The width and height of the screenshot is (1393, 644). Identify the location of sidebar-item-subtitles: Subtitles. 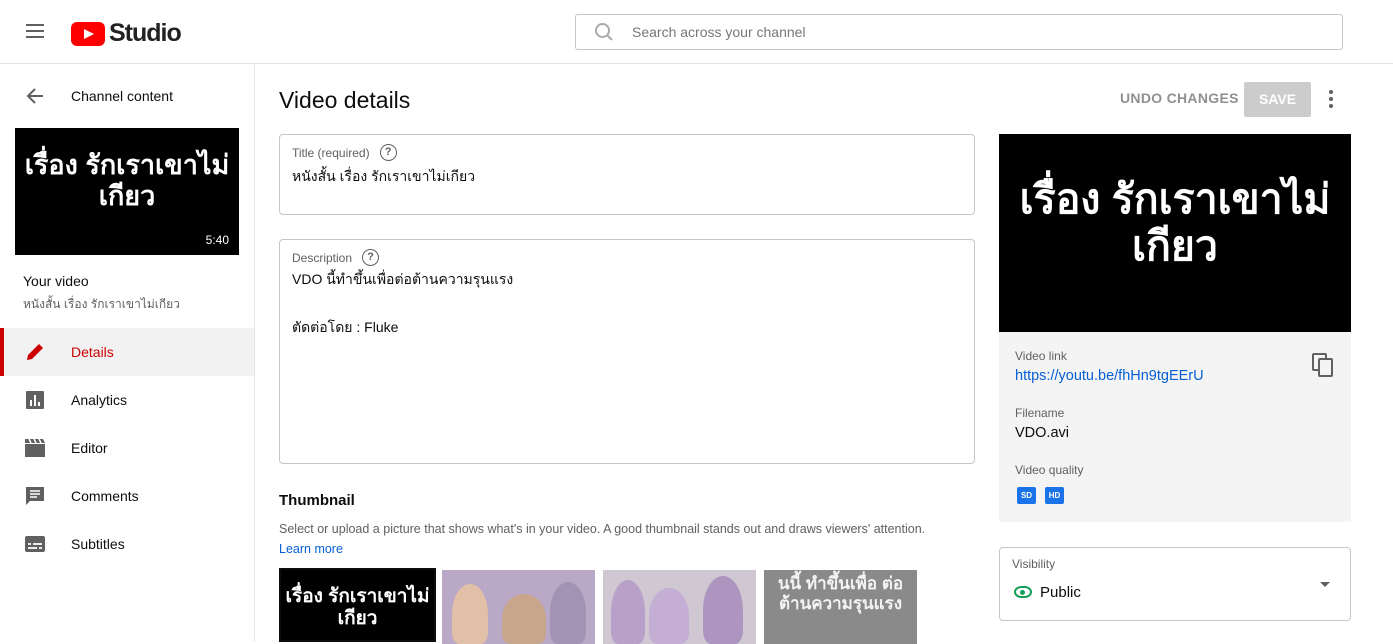
(127, 544).